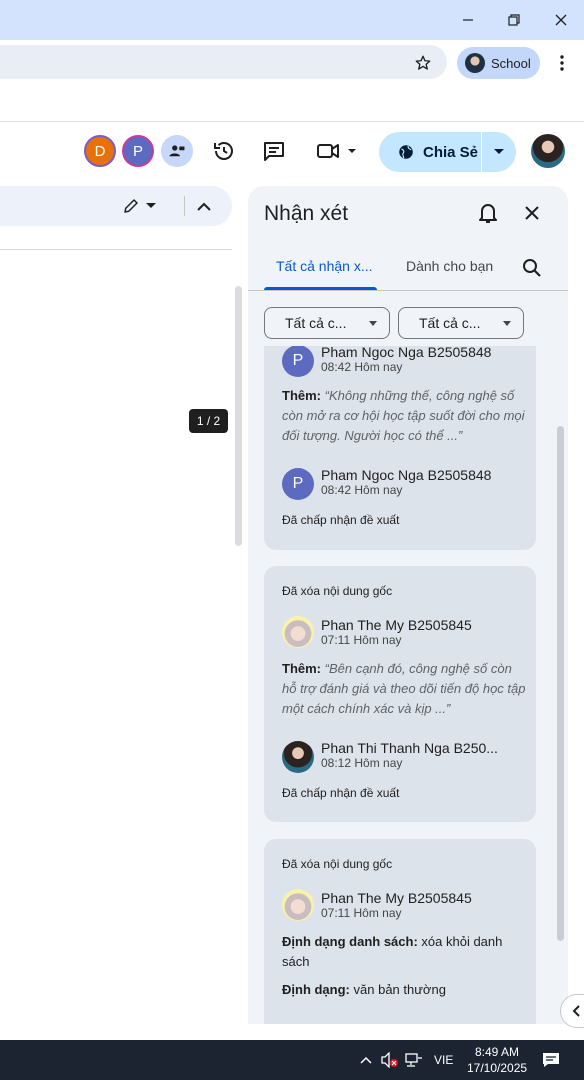  I want to click on collapse-toolbar-button, so click(204, 206).